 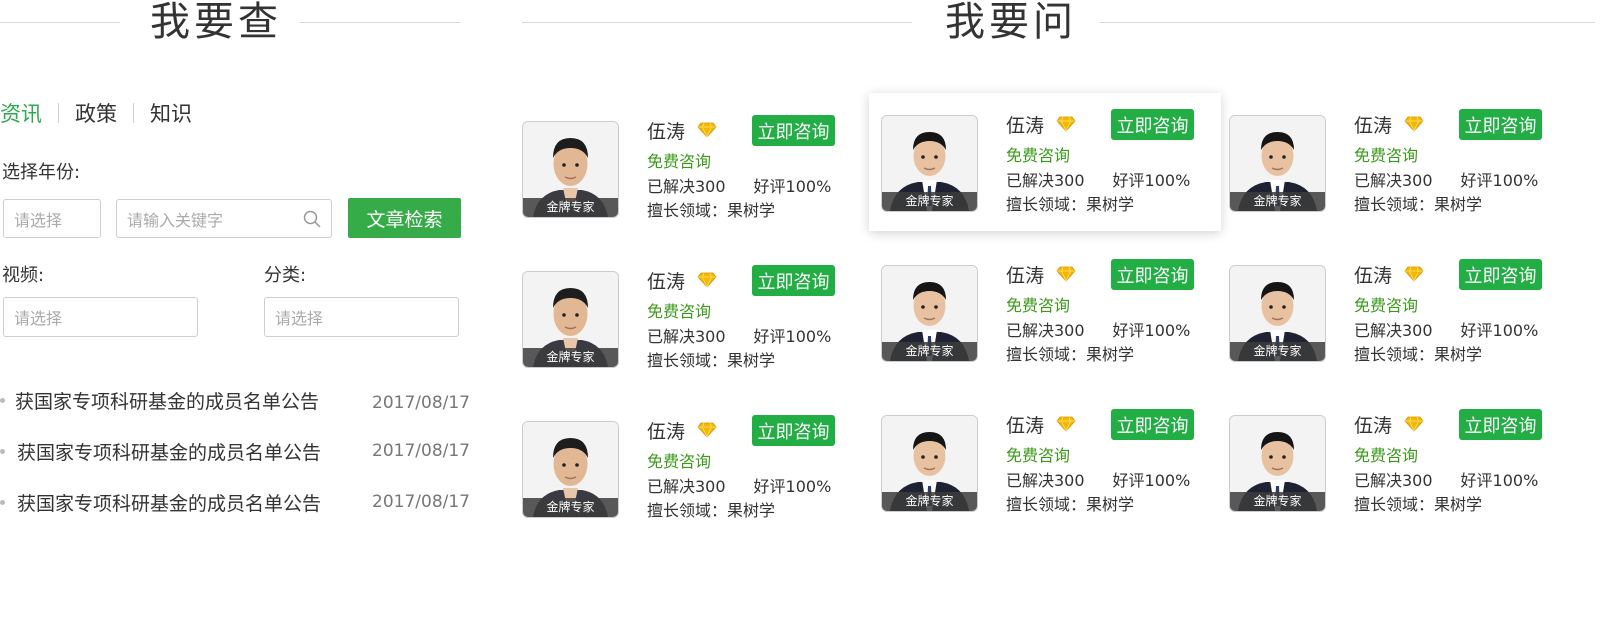 I want to click on article-search-button: 文章检索, so click(x=404, y=218).